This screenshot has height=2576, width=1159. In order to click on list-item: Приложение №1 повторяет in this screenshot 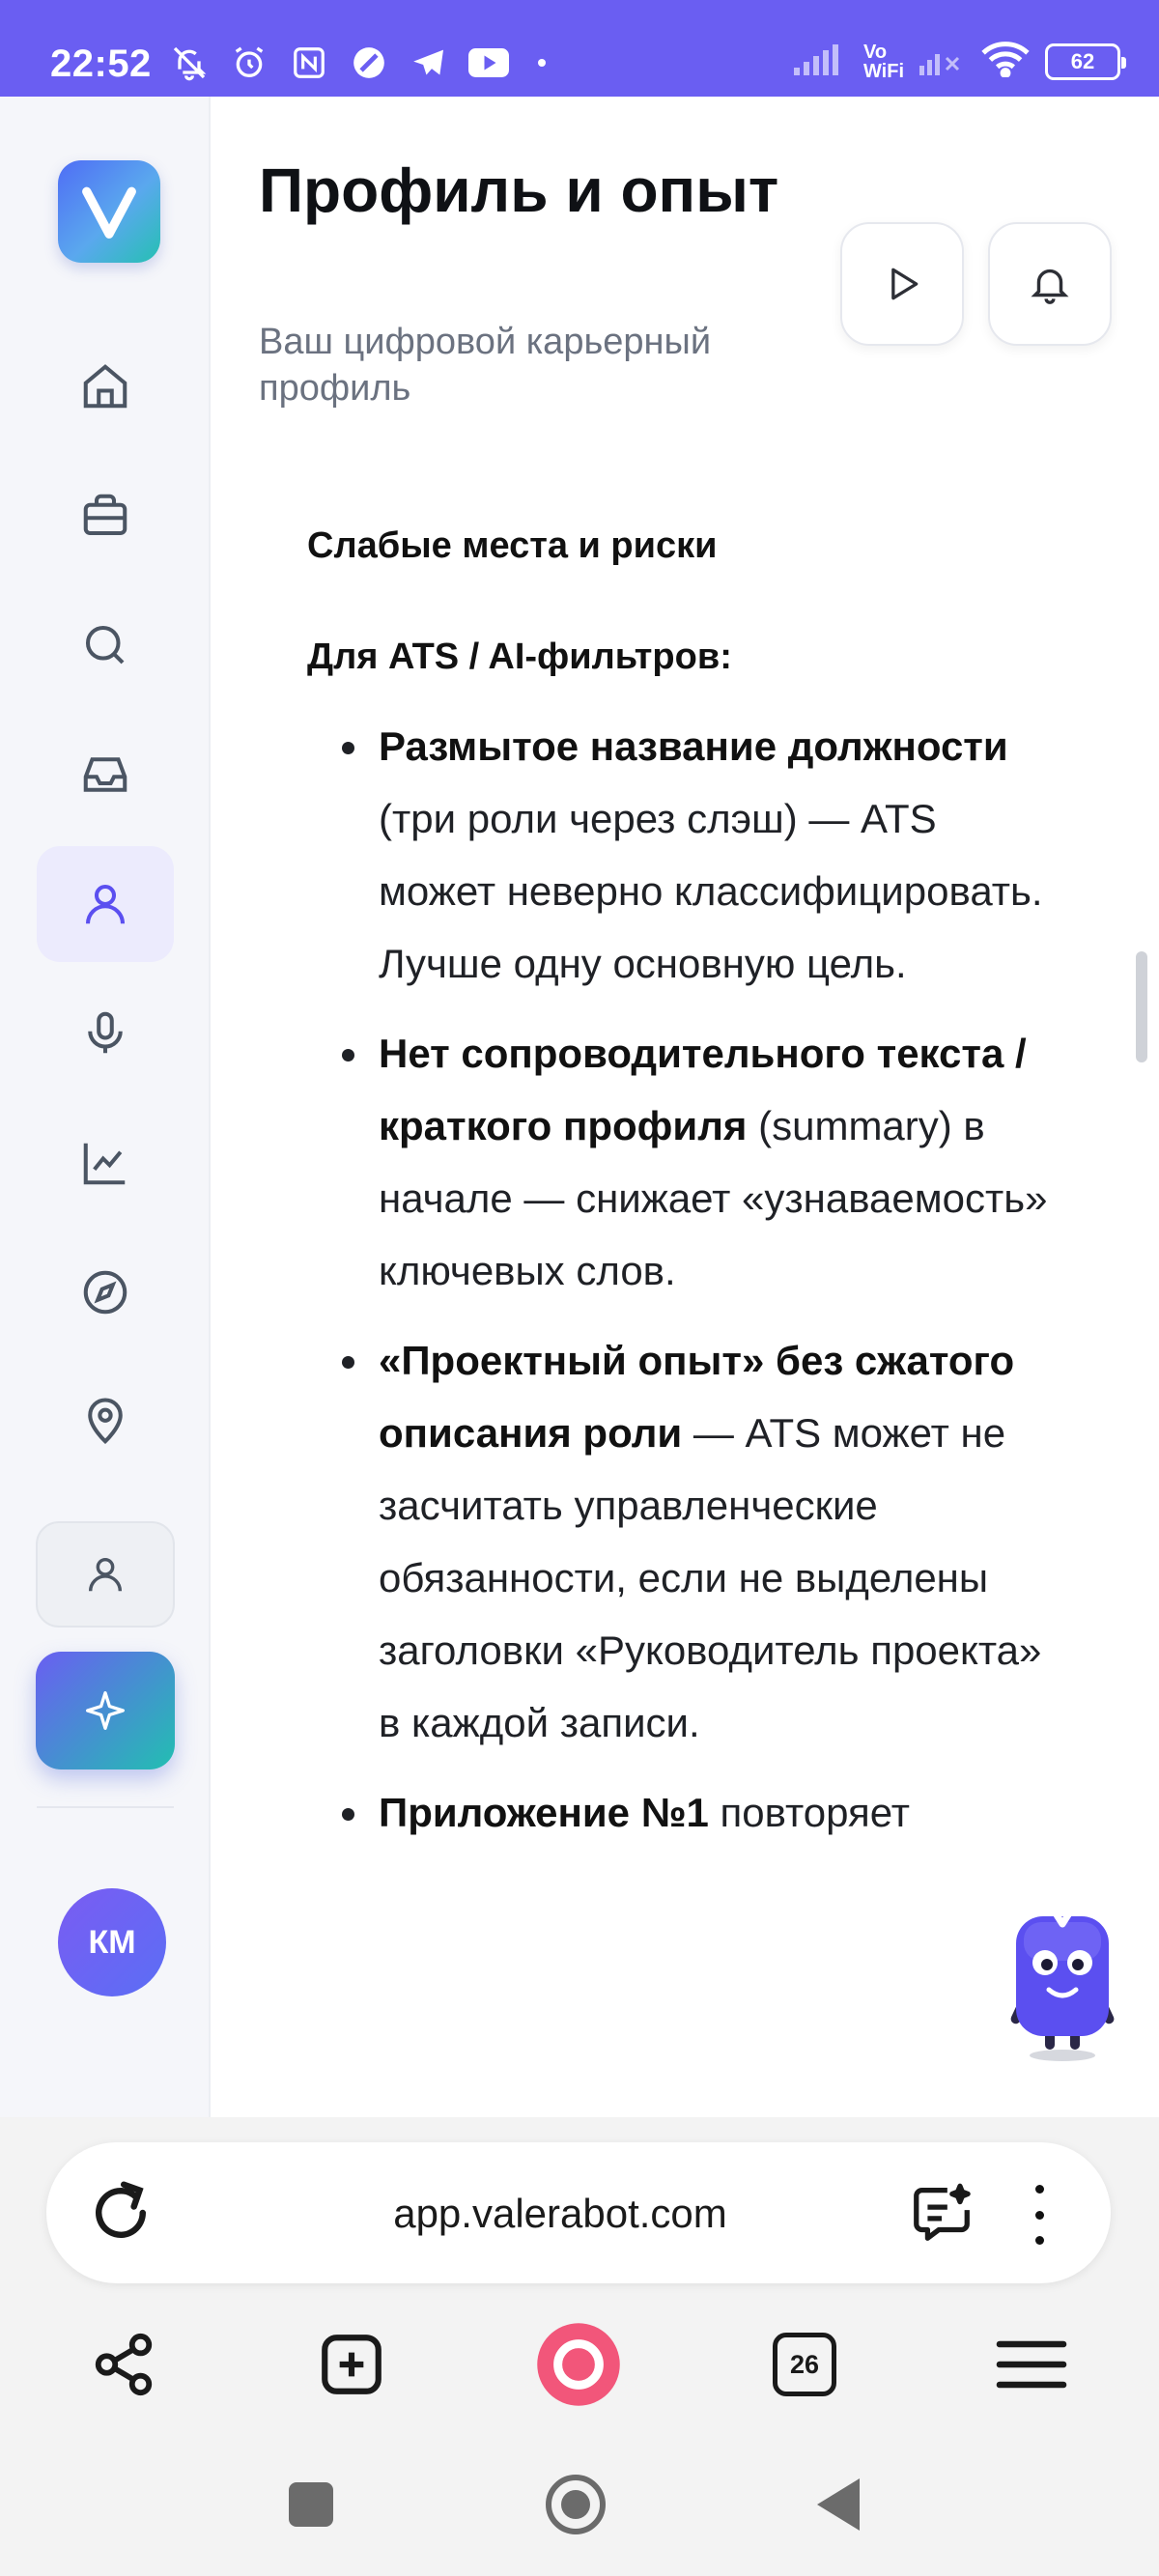, I will do `click(701, 1812)`.